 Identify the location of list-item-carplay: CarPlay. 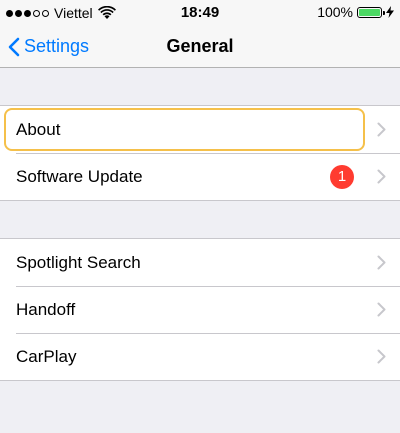
(200, 356).